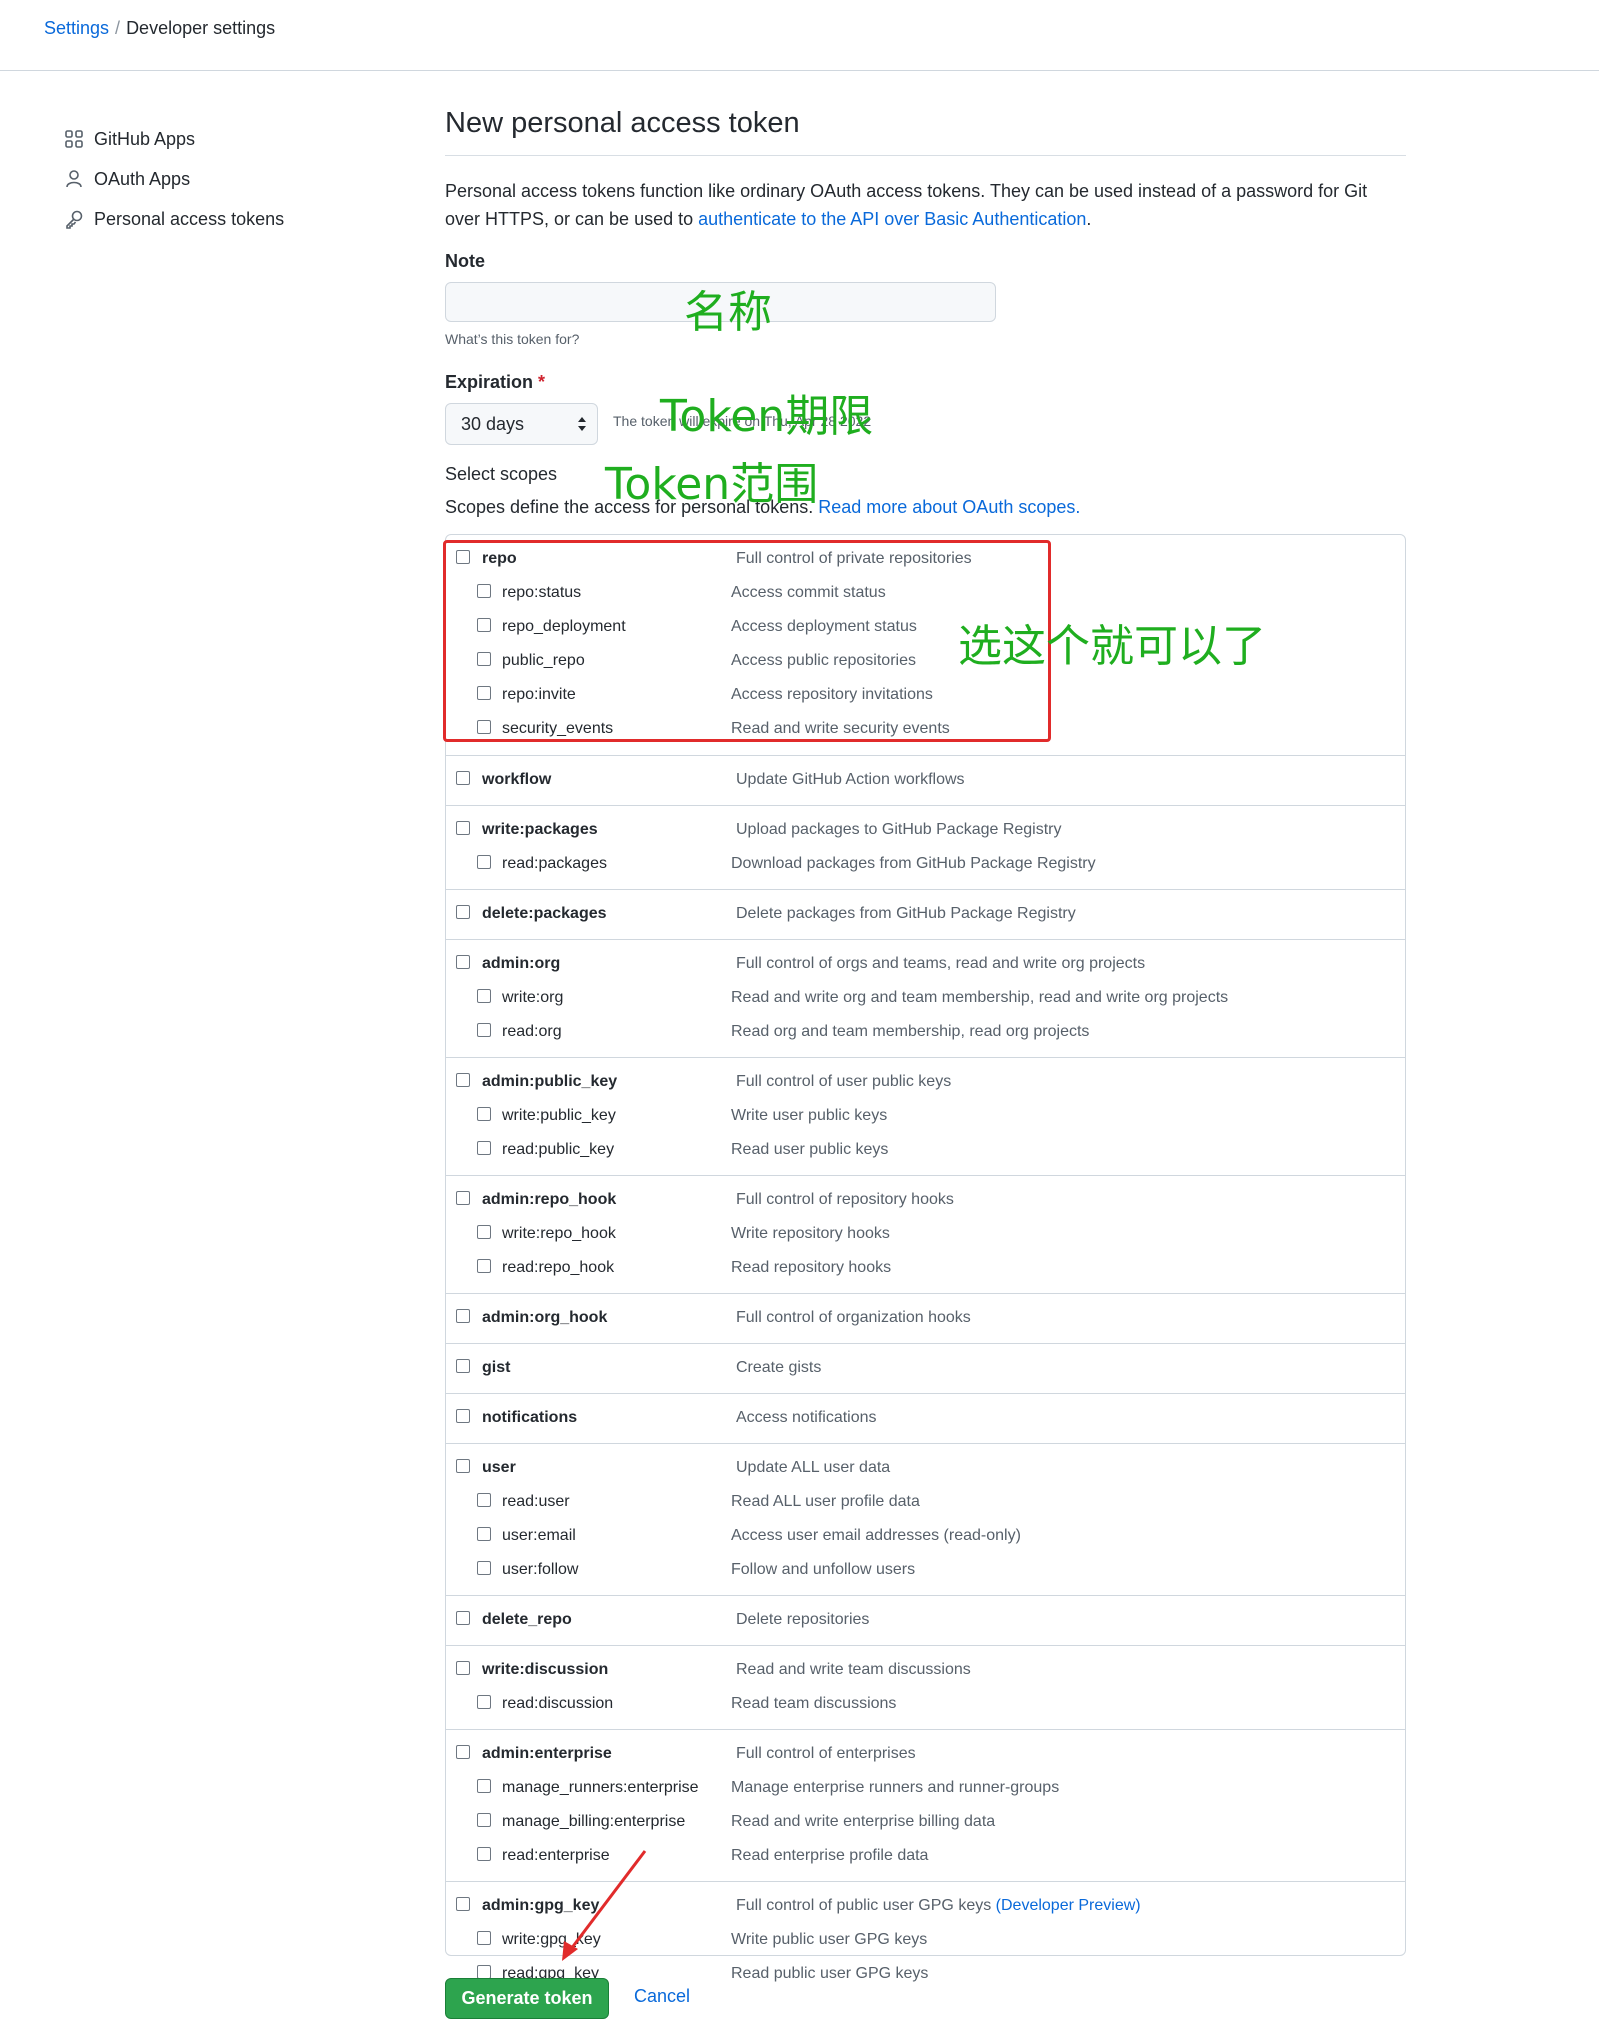  What do you see at coordinates (830, 1855) in the screenshot?
I see `scope-description-text: Read enterprise profile data` at bounding box center [830, 1855].